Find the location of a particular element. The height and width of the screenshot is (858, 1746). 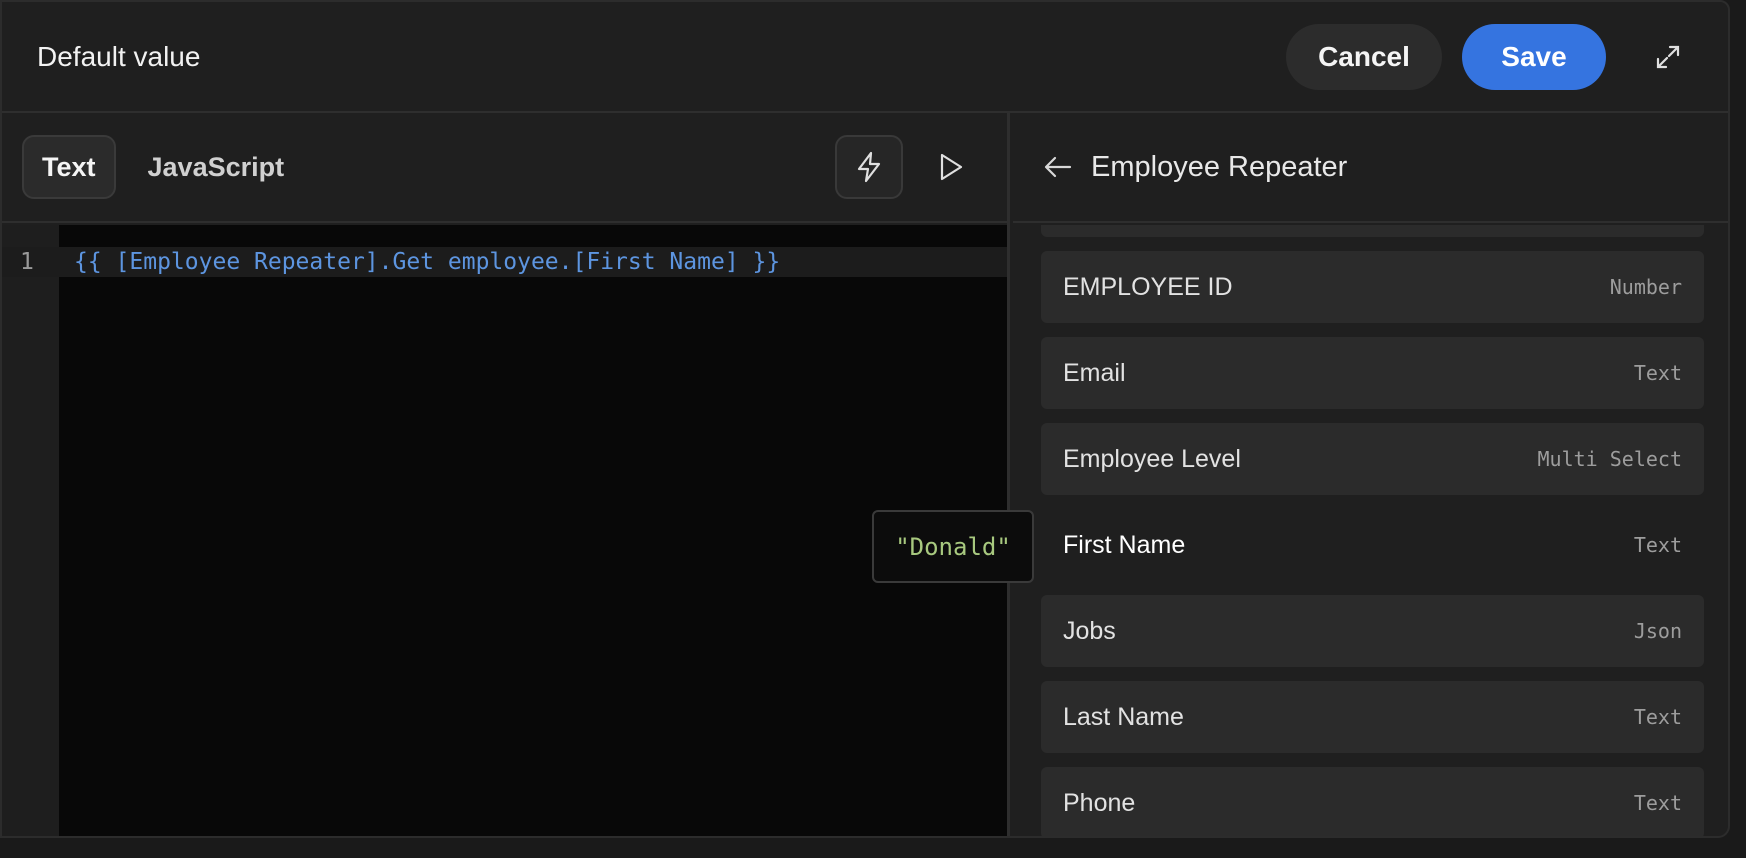

play-icon is located at coordinates (951, 167).